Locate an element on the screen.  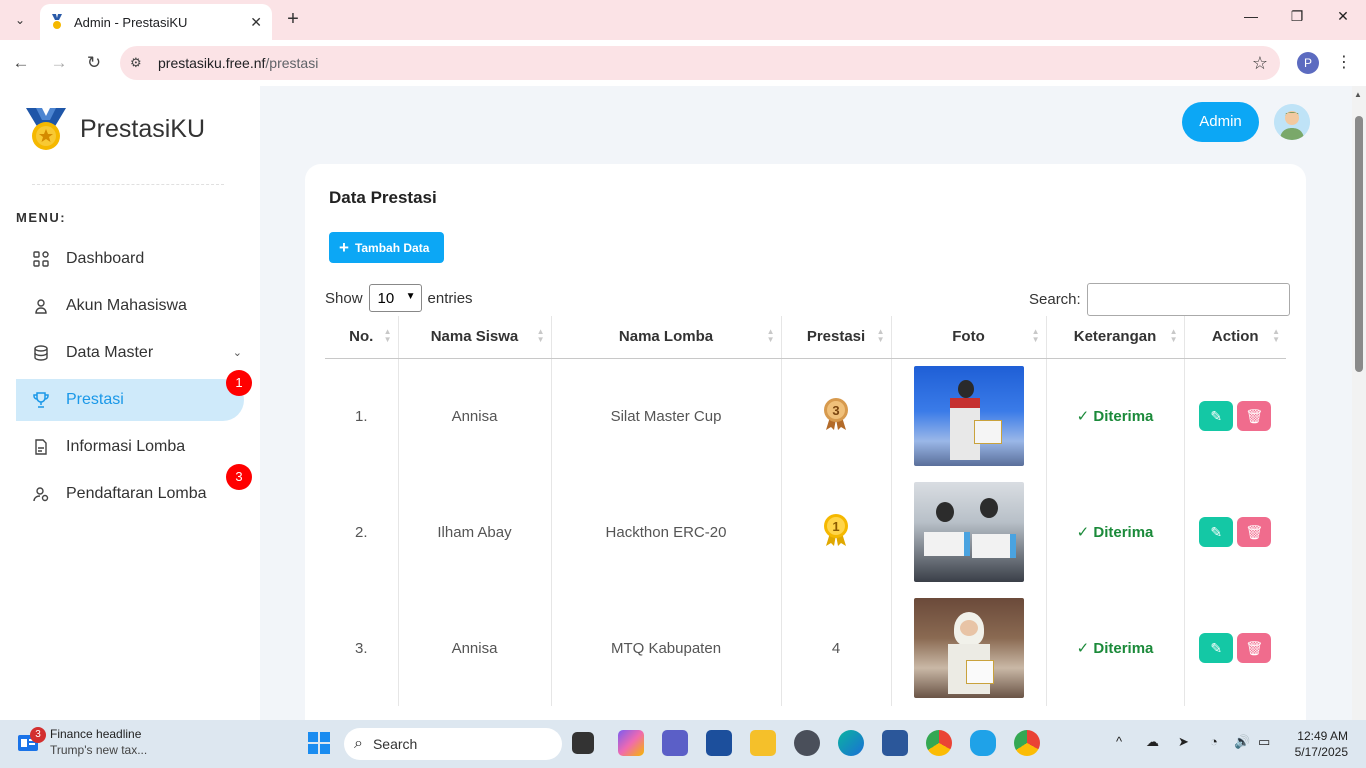
column-header-nama-lomba: Nama Lomba ▲ ▼ is located at coordinates (666, 337).